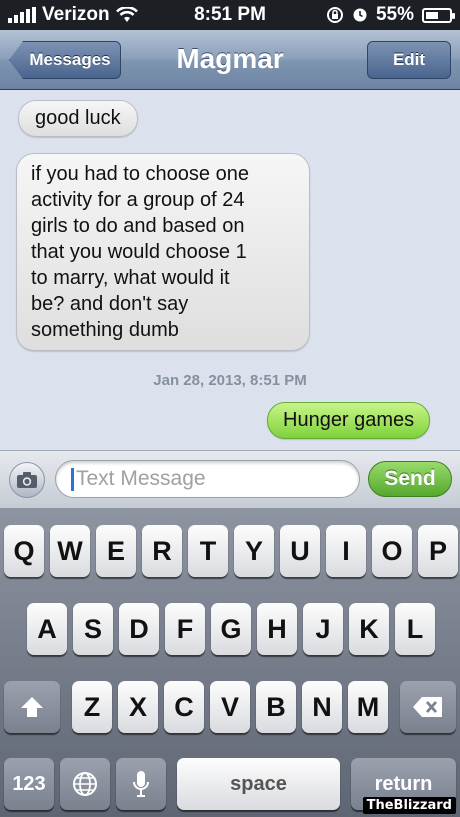  Describe the element at coordinates (254, 551) in the screenshot. I see `key-y: Y` at that location.